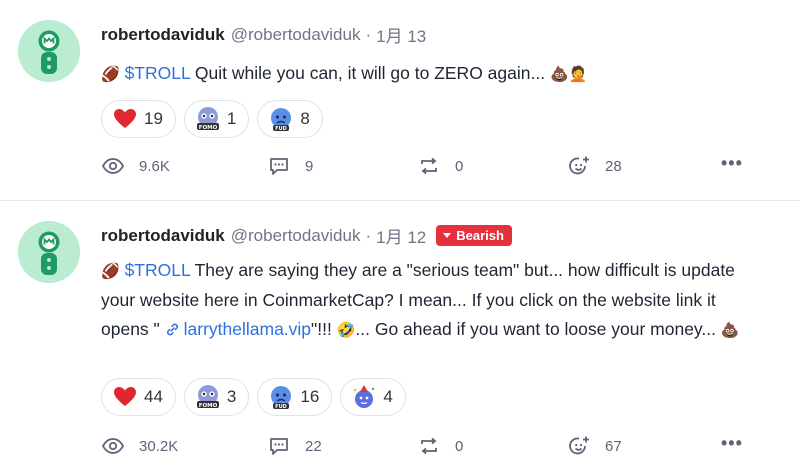  Describe the element at coordinates (480, 235) in the screenshot. I see `sentiment-label: Bearish` at that location.